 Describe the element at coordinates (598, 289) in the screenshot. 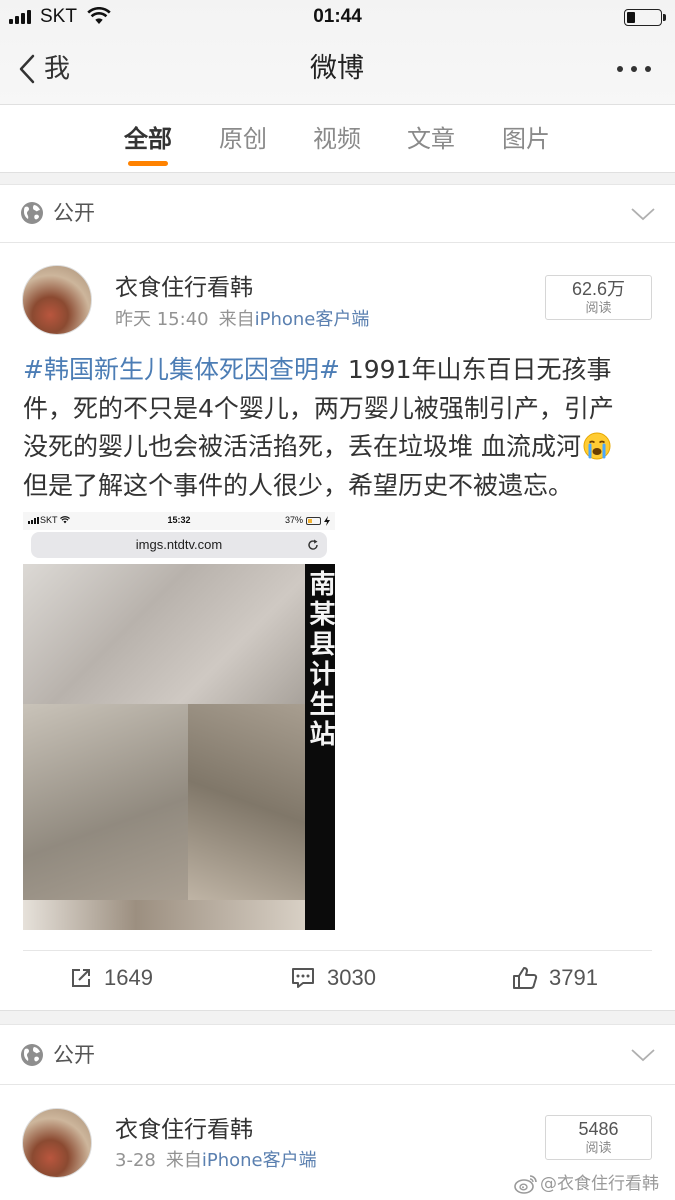

I see `read-count: 62.6万` at that location.